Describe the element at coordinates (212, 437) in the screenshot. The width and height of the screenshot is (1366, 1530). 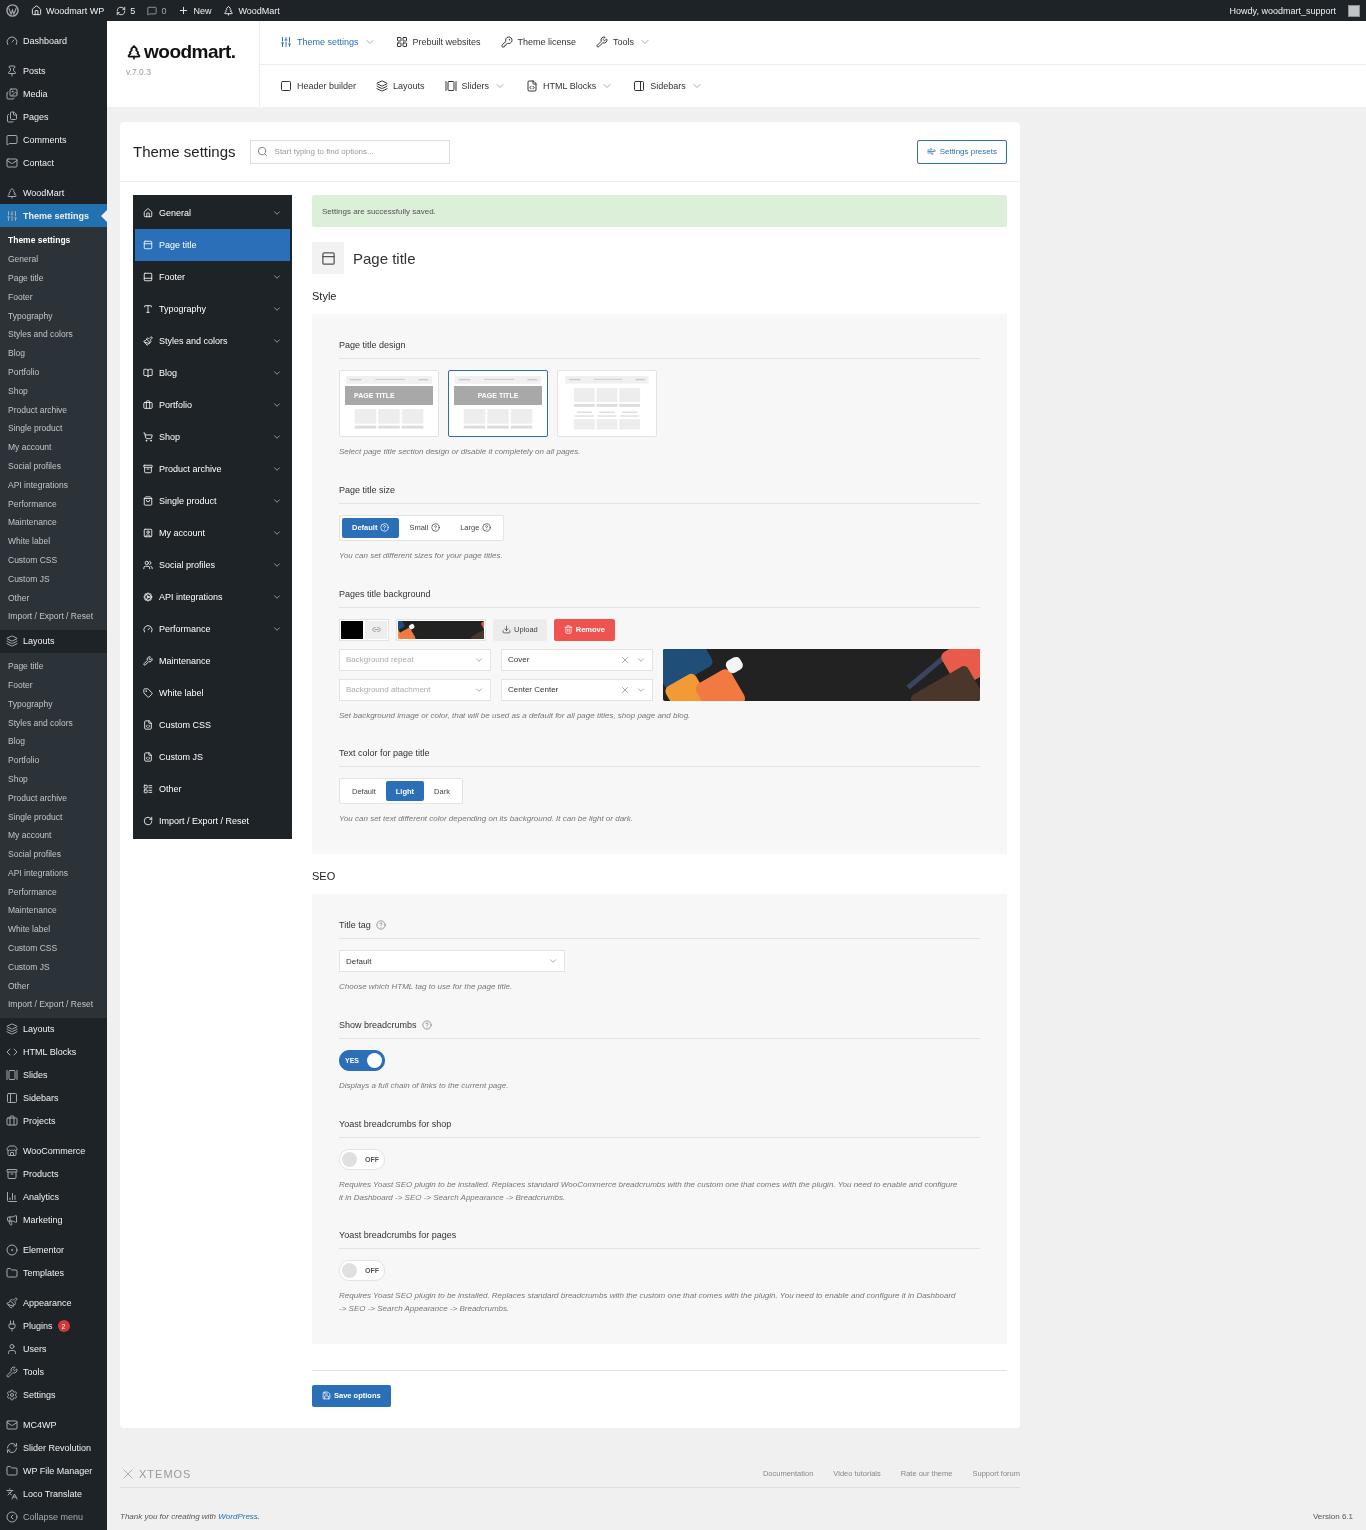
I see `settings-nav-item: Shop` at that location.